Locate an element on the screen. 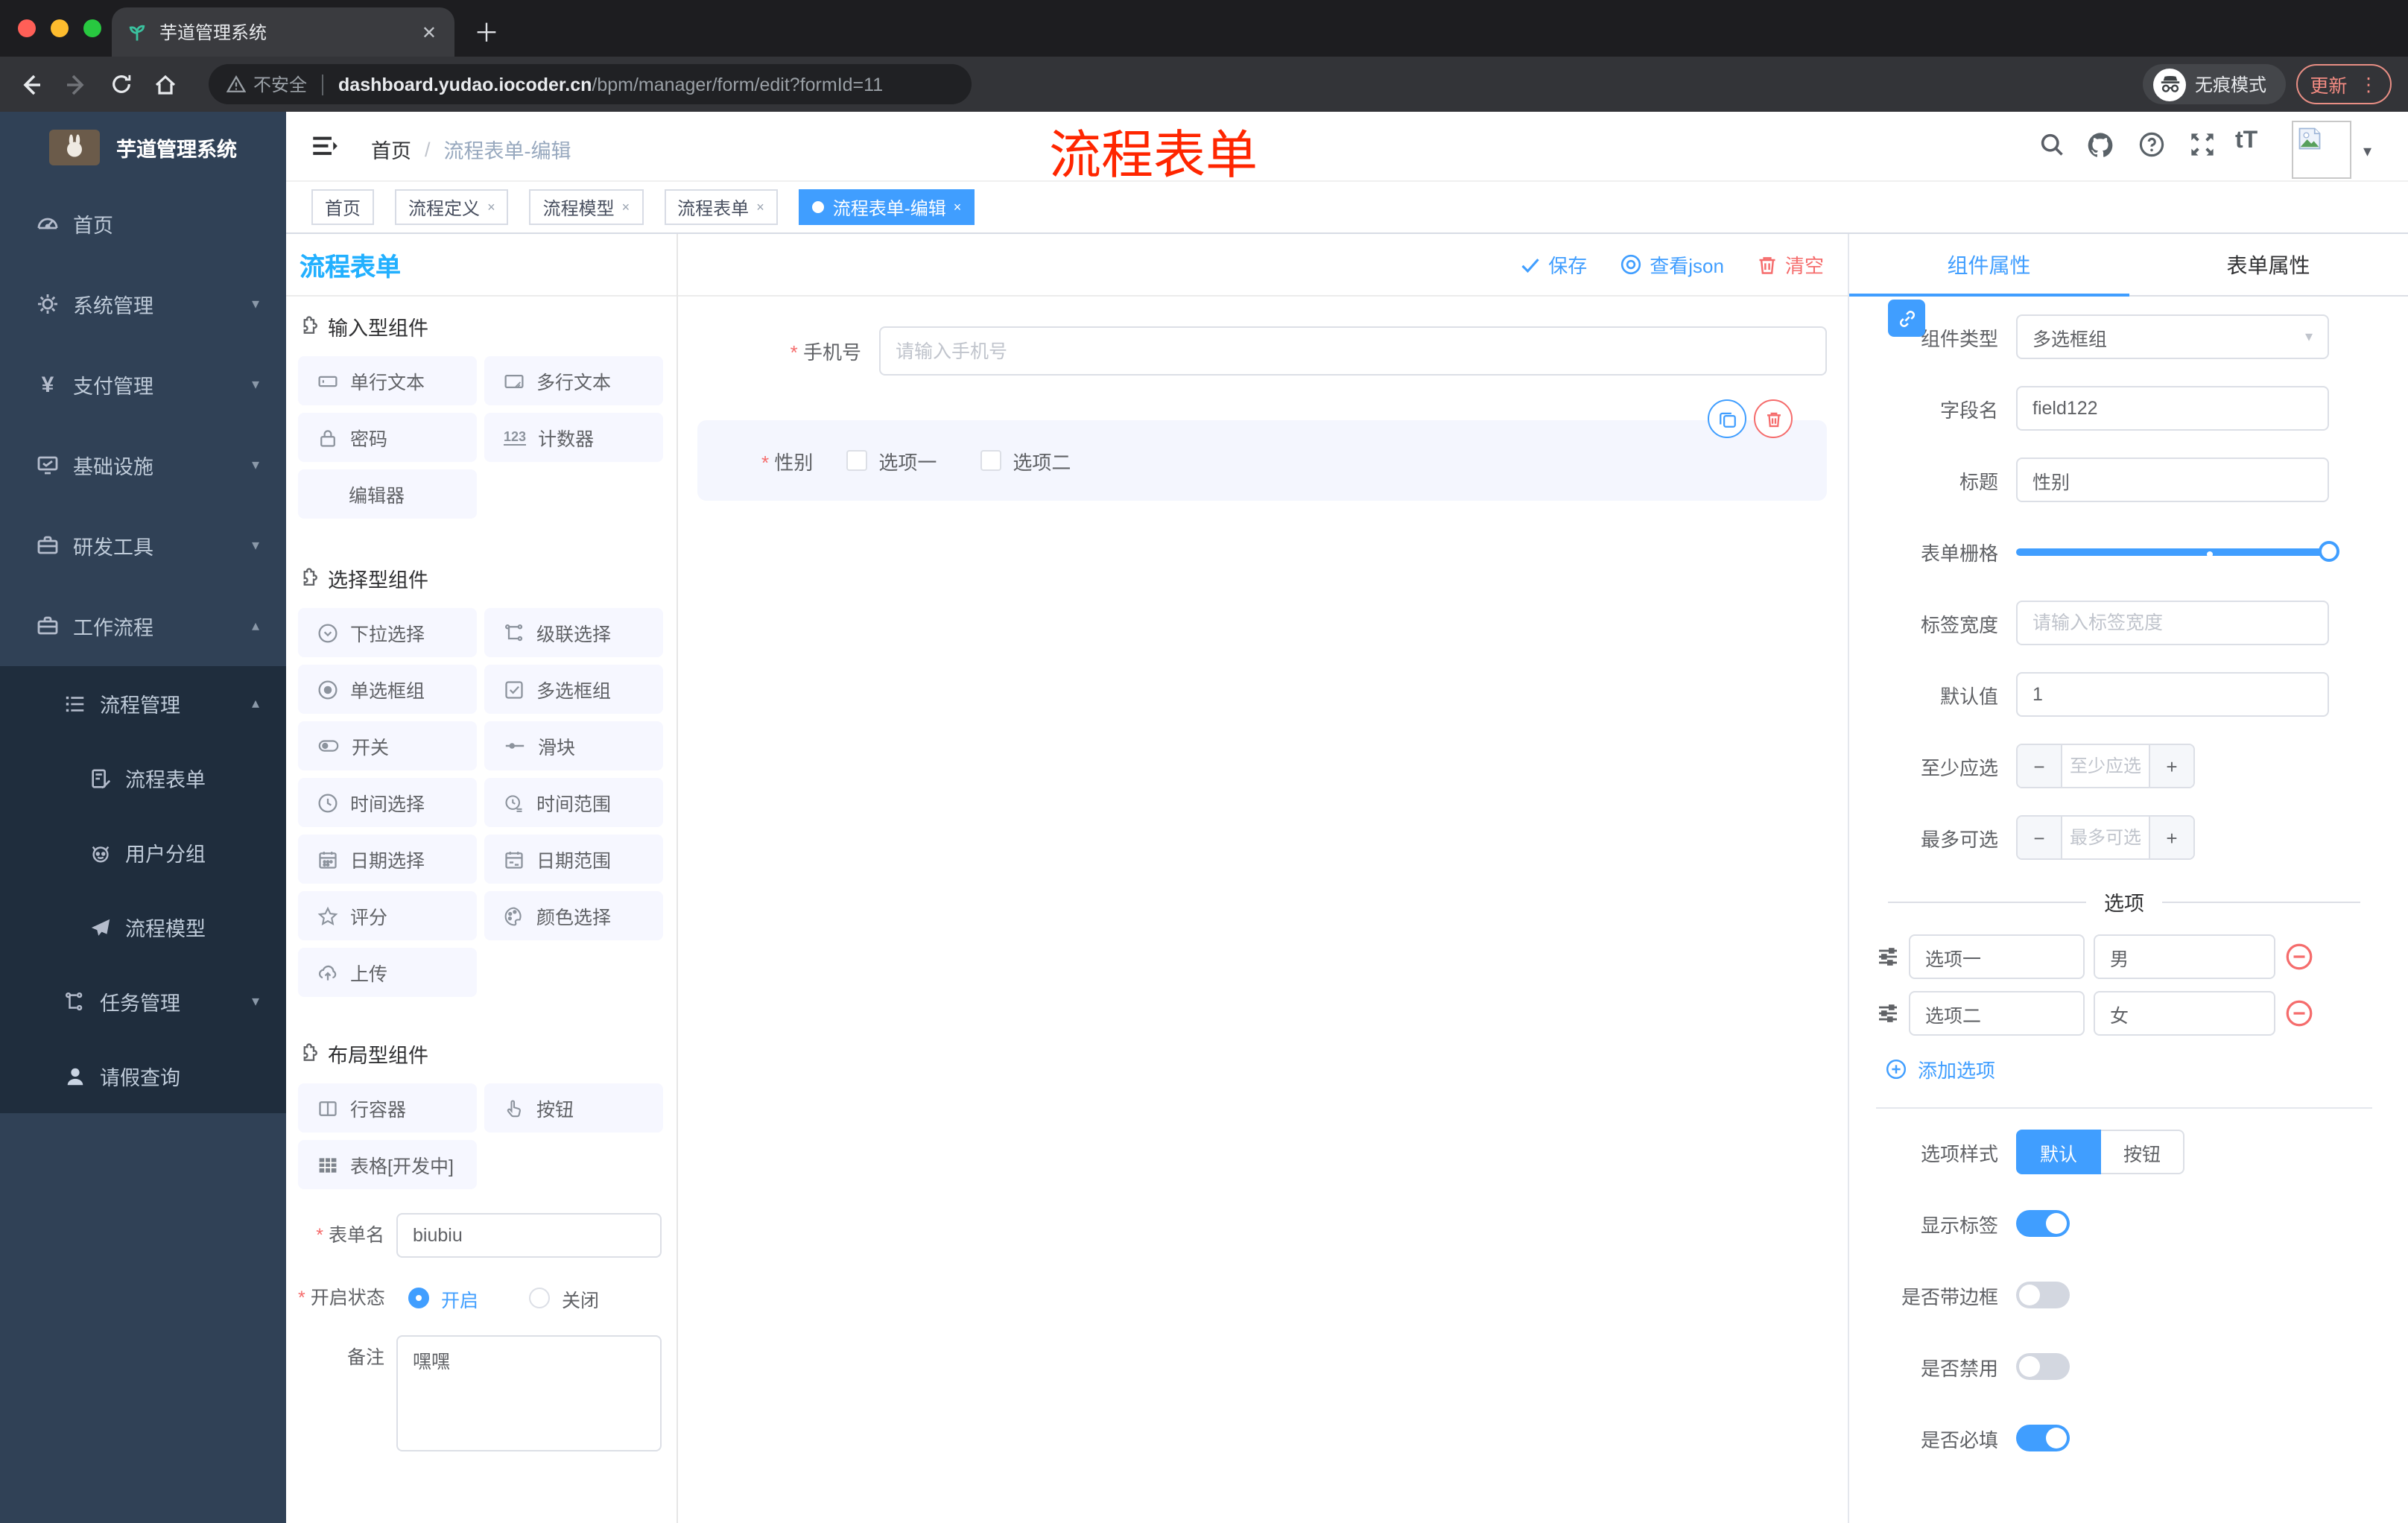 Image resolution: width=2408 pixels, height=1523 pixels. component-date-range: 日期范围 is located at coordinates (573, 860).